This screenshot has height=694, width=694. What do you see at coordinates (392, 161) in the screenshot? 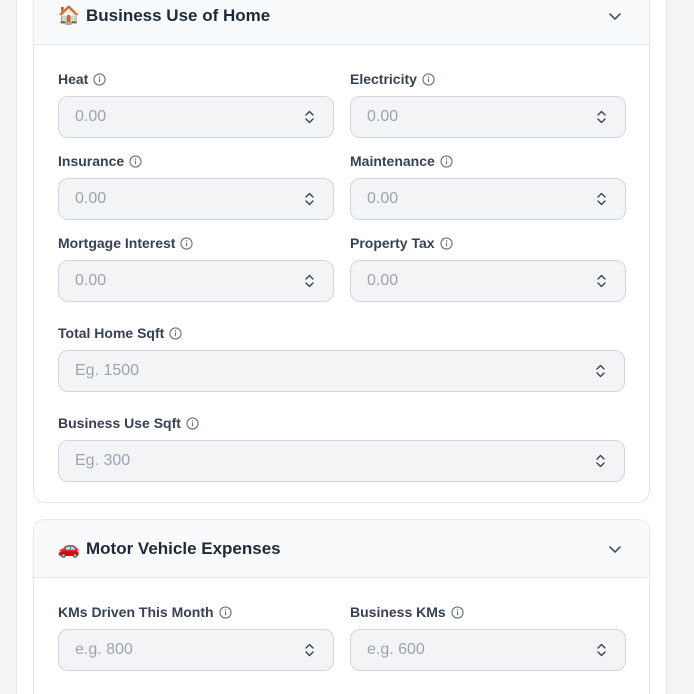
I see `maintenance-label-text: Maintenance` at bounding box center [392, 161].